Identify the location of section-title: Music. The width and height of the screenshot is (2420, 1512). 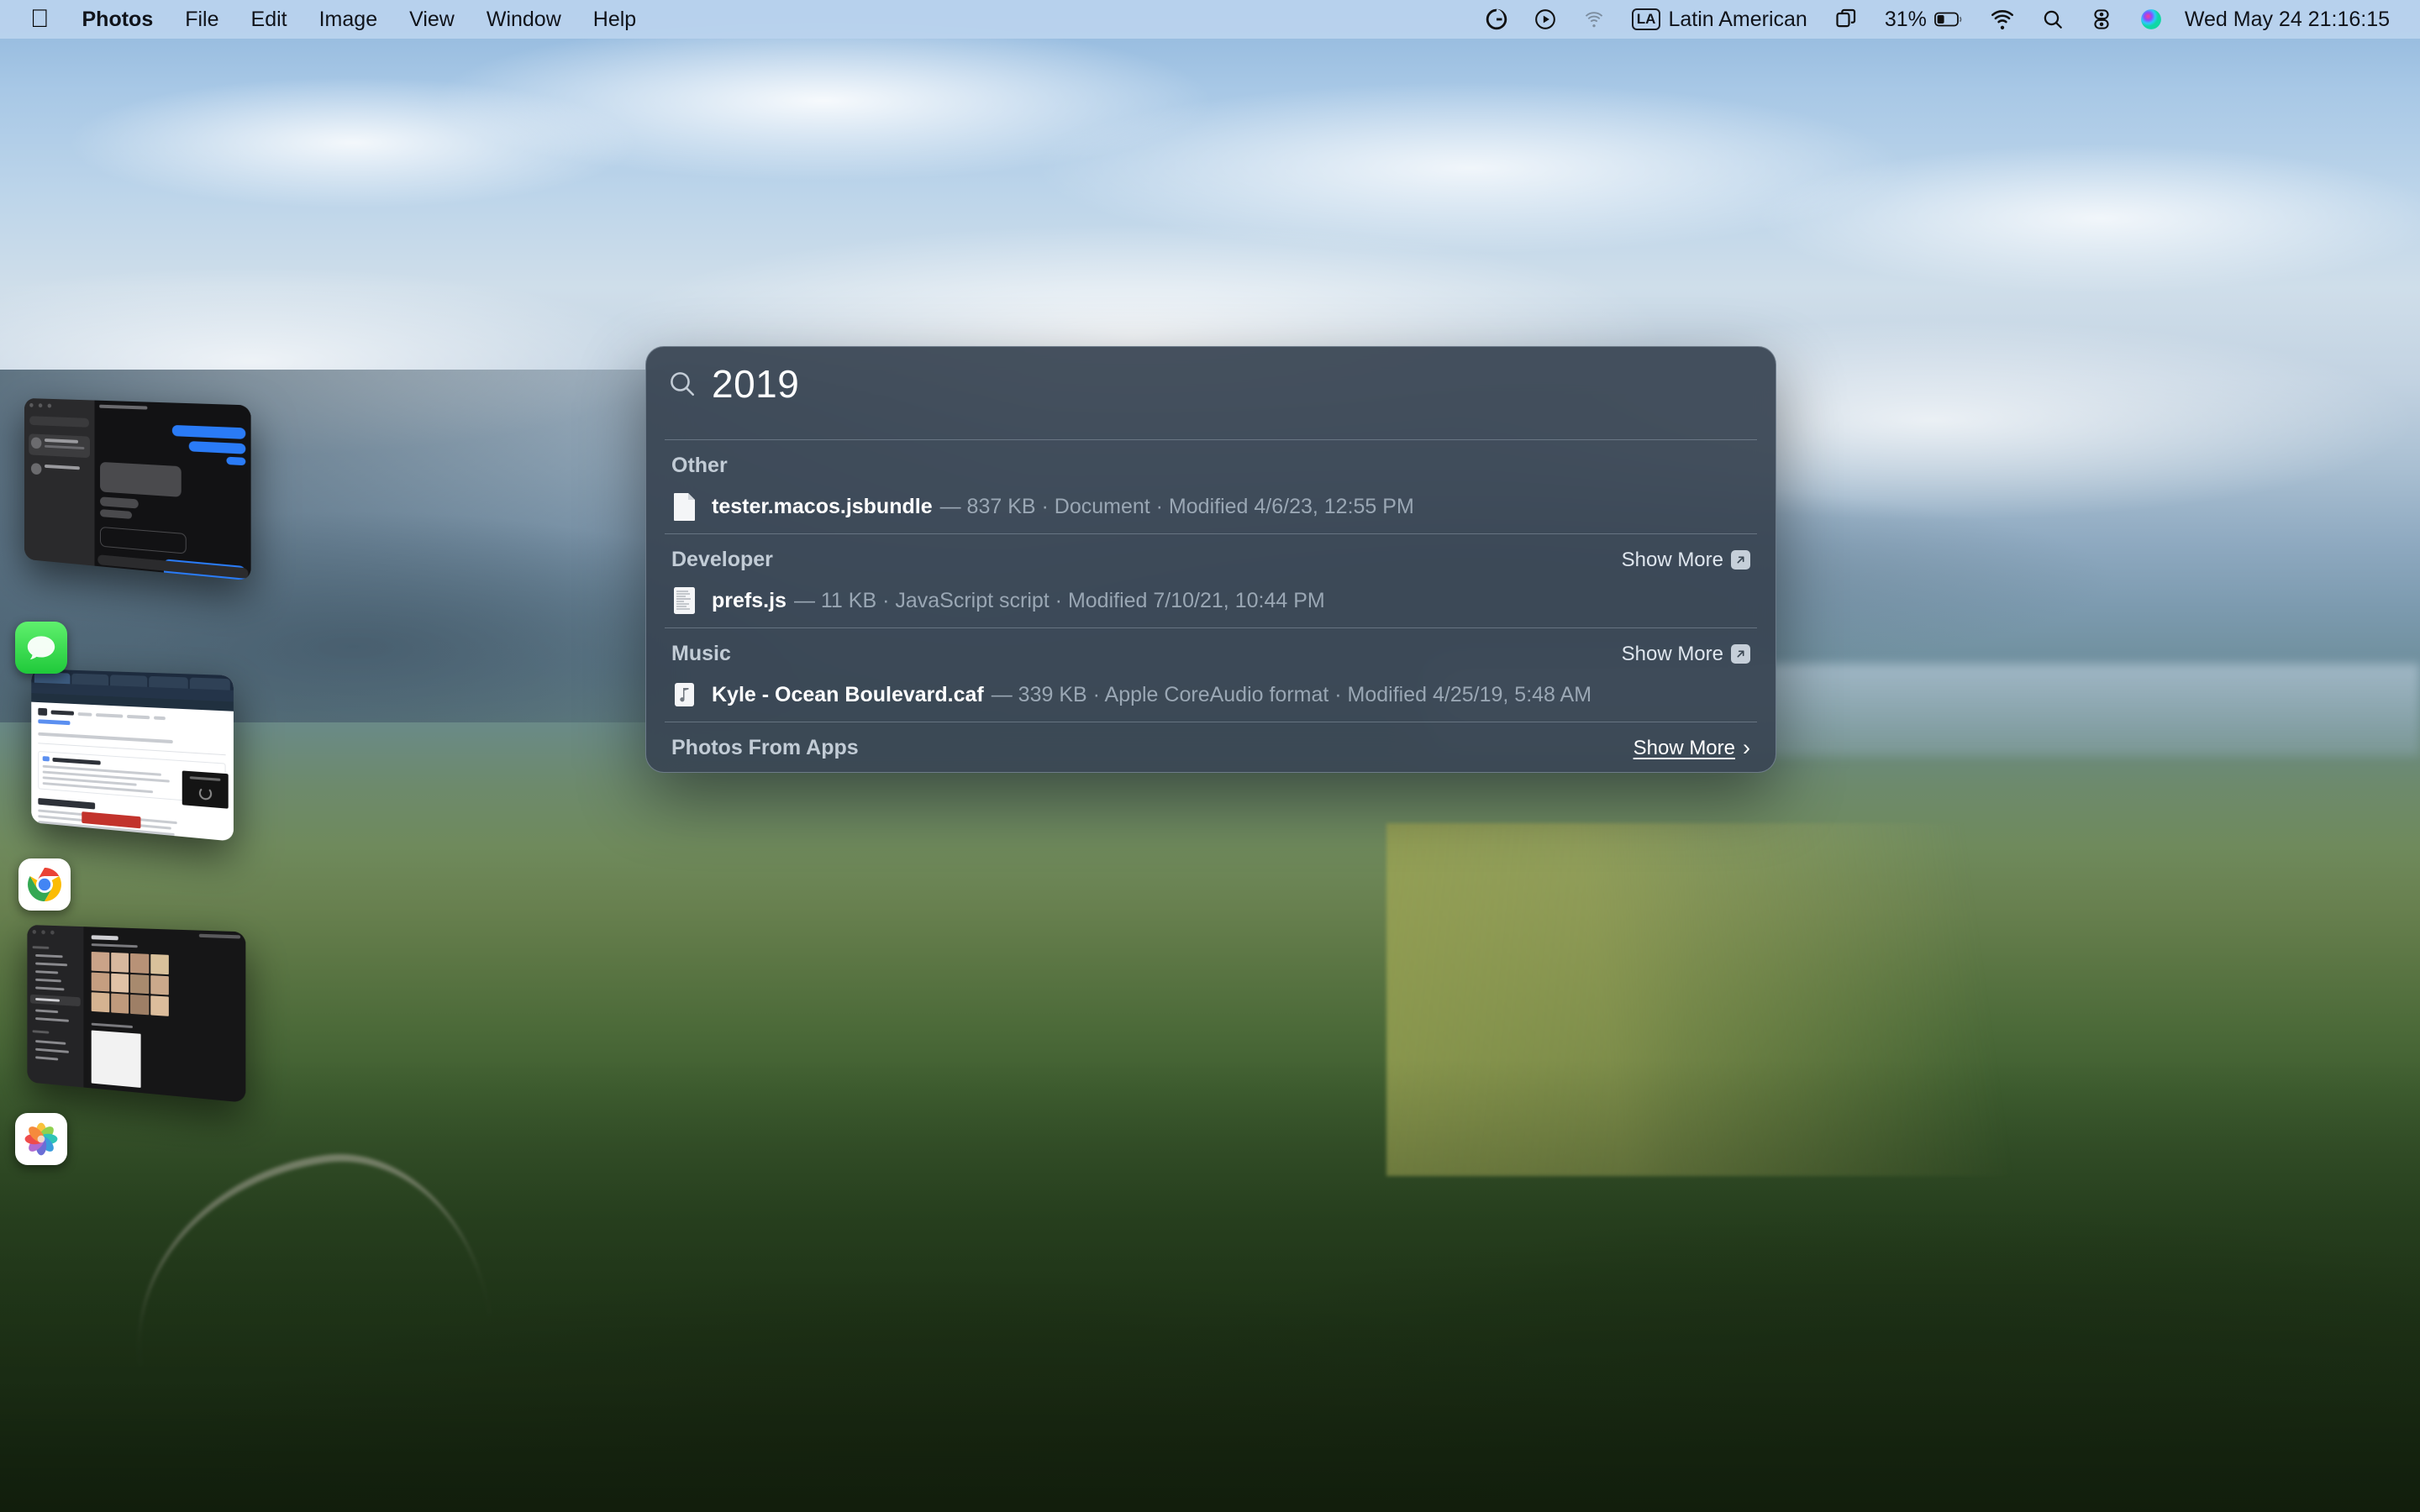
(701, 653).